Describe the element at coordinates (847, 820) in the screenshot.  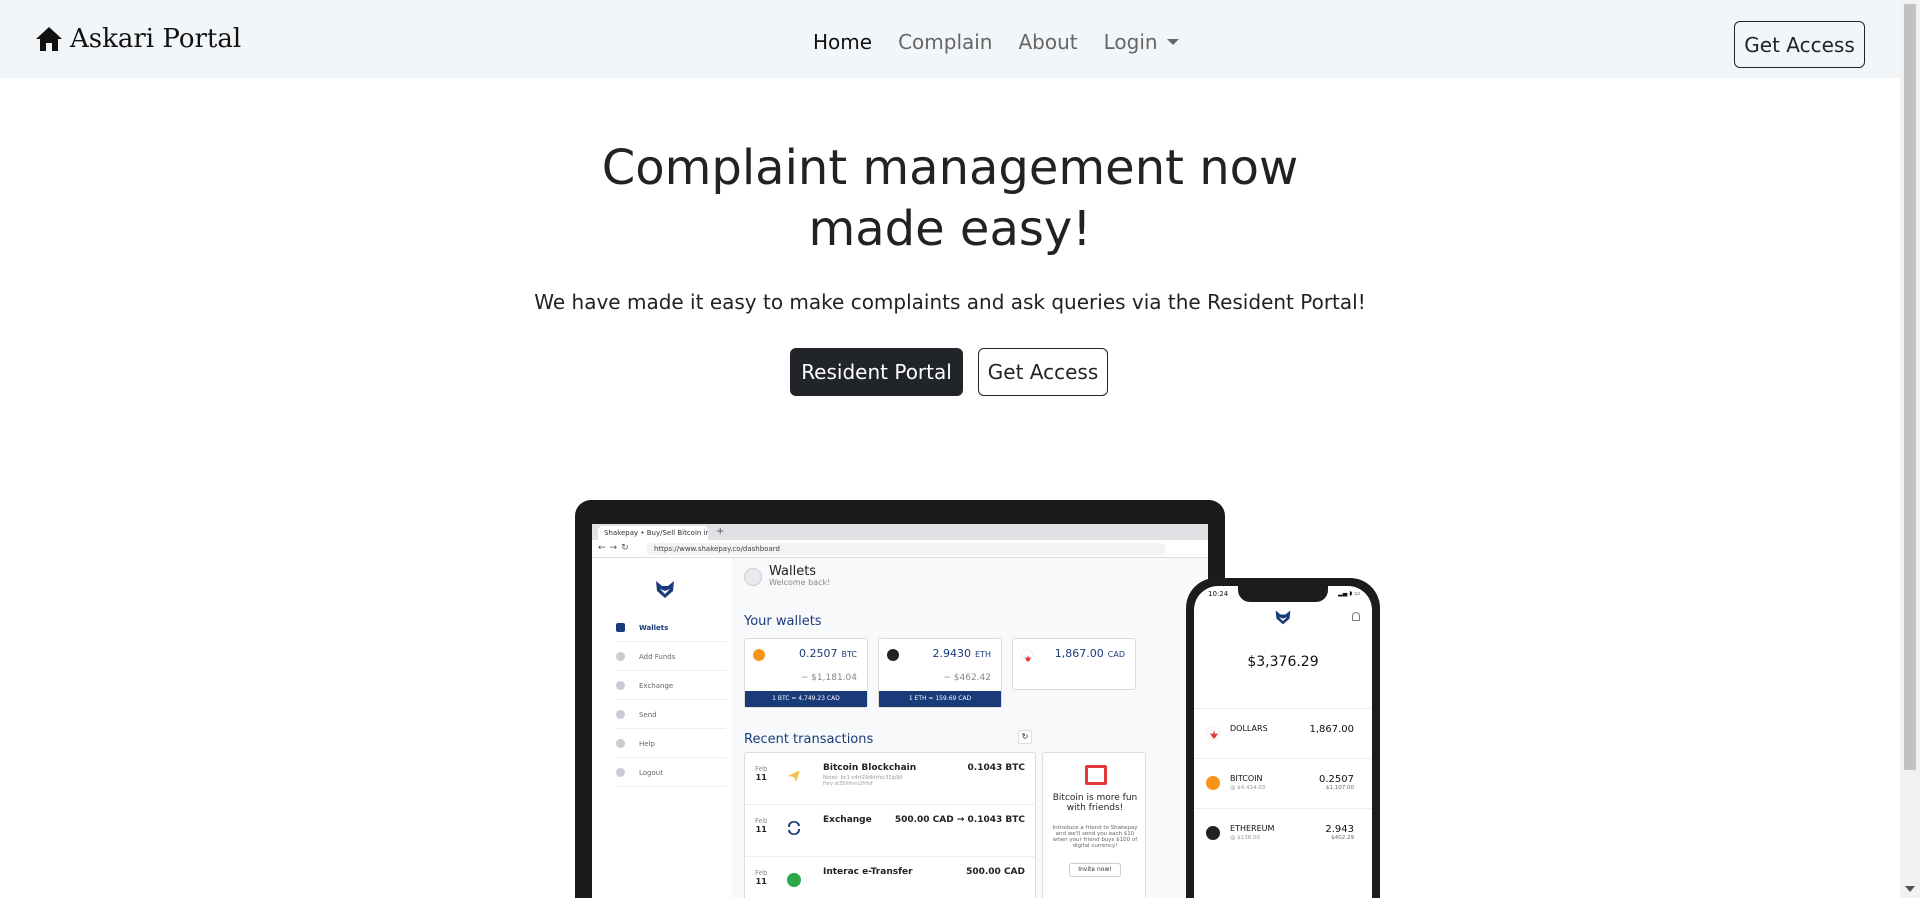
I see `tx-name: Exchange` at that location.